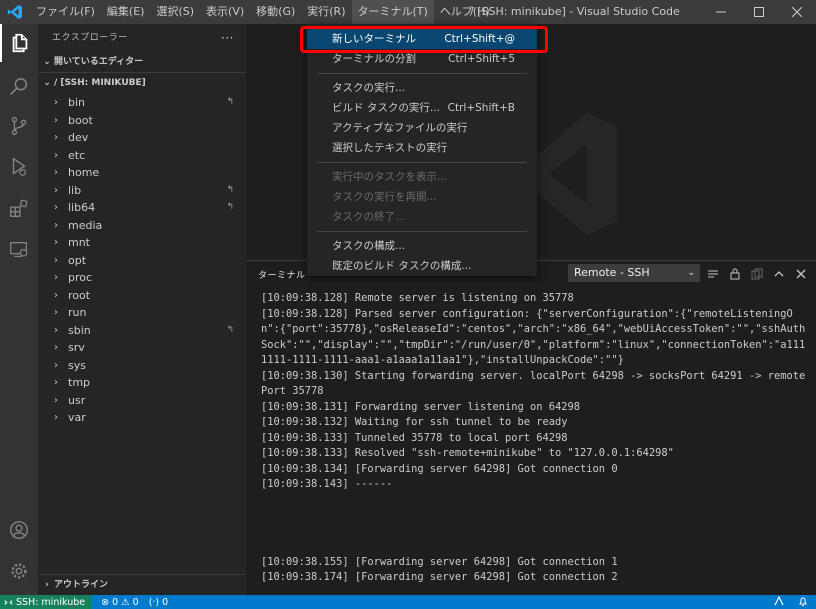  Describe the element at coordinates (115, 602) in the screenshot. I see `error-count: 0` at that location.